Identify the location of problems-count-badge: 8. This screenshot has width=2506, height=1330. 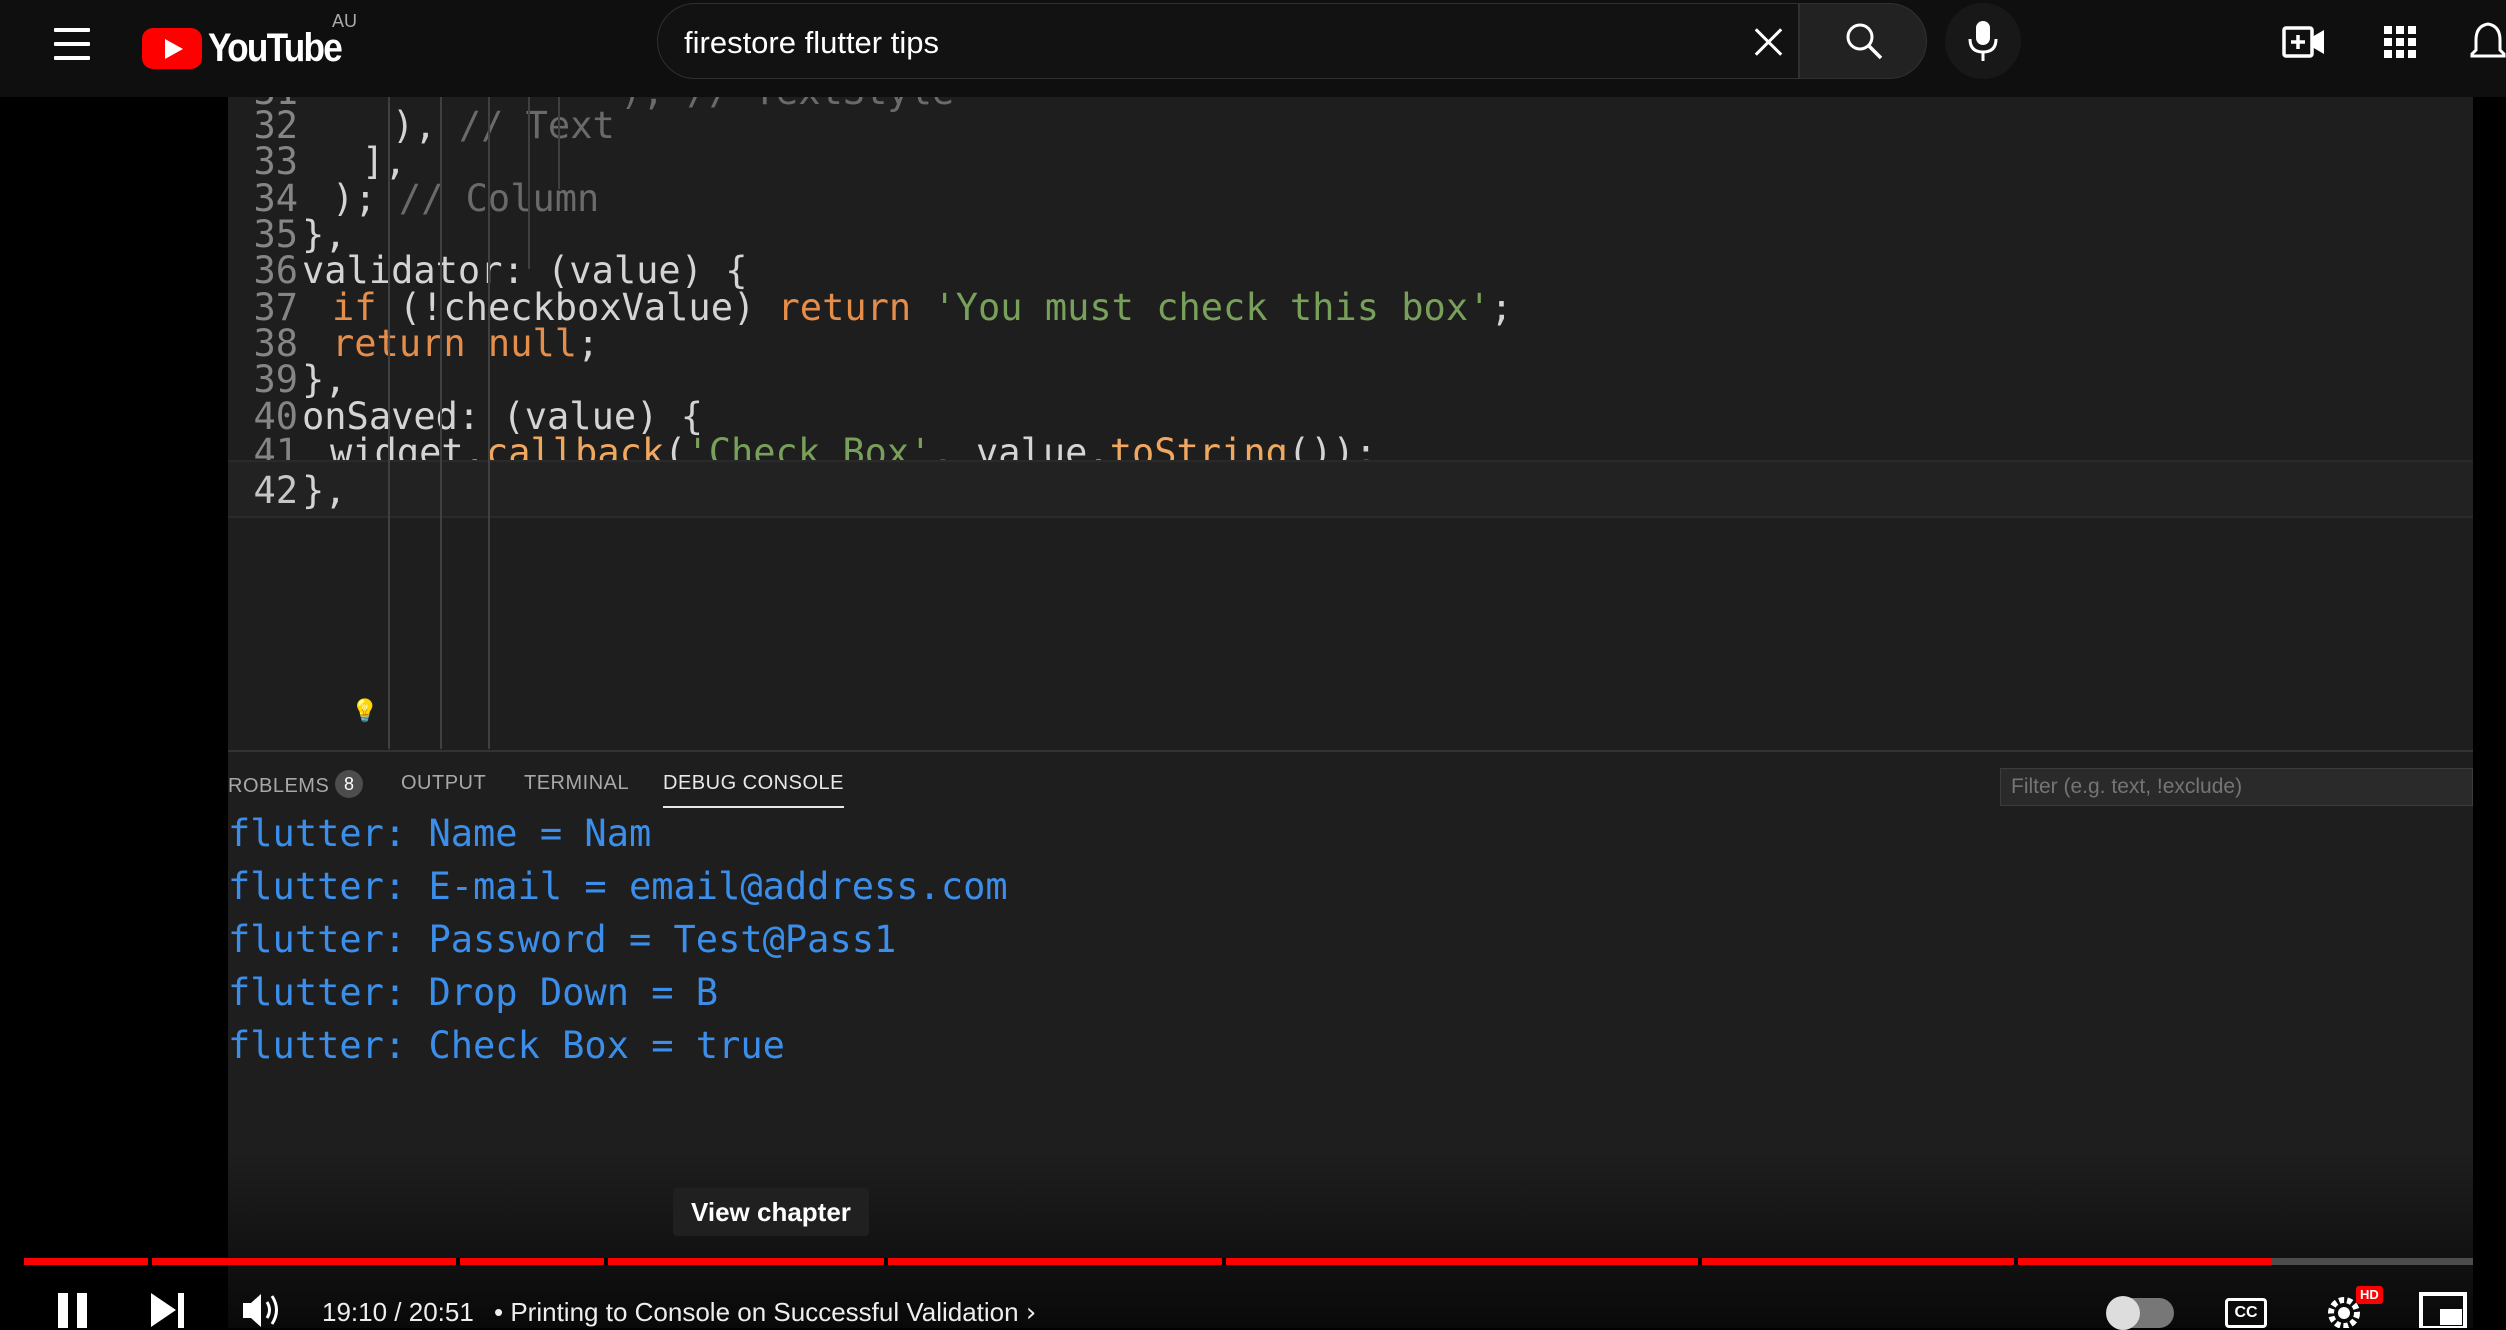
(349, 784).